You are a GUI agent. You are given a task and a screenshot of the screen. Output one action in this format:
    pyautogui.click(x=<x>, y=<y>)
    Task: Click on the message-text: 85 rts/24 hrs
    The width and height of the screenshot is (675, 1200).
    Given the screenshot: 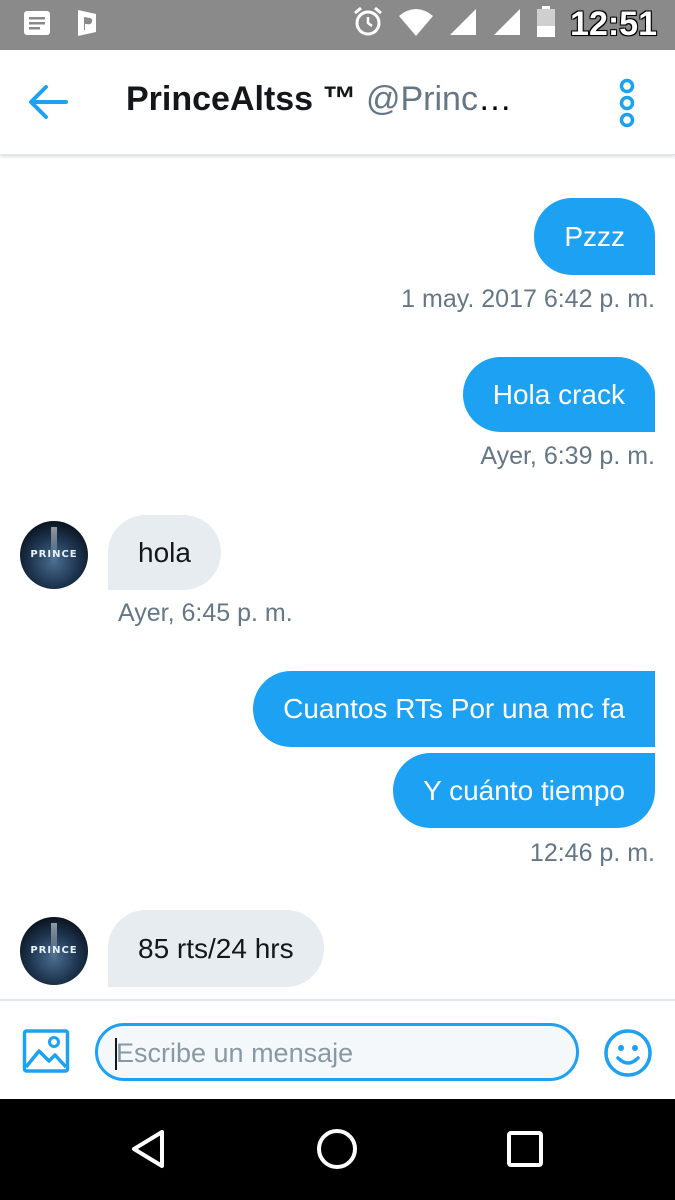 What is the action you would take?
    pyautogui.click(x=216, y=948)
    